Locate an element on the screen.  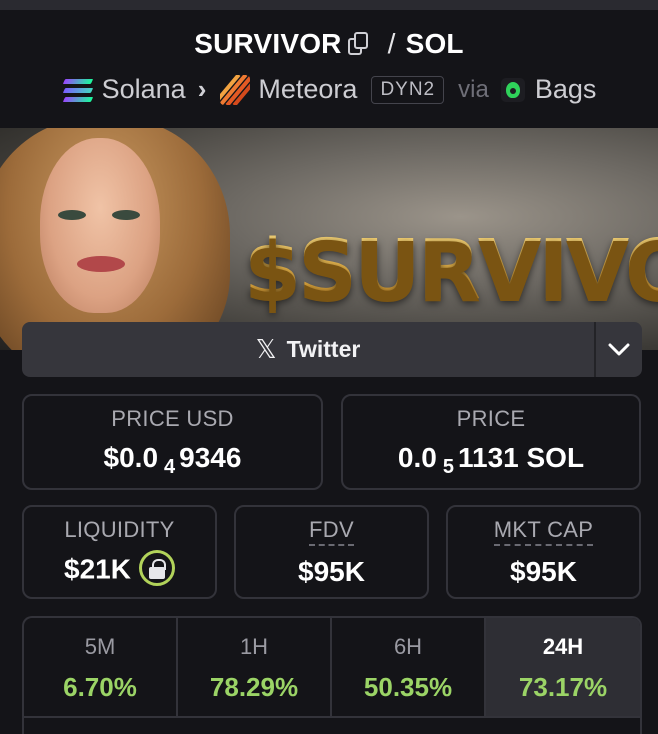
social-links-bar: 𝕏 Twitter is located at coordinates (332, 349).